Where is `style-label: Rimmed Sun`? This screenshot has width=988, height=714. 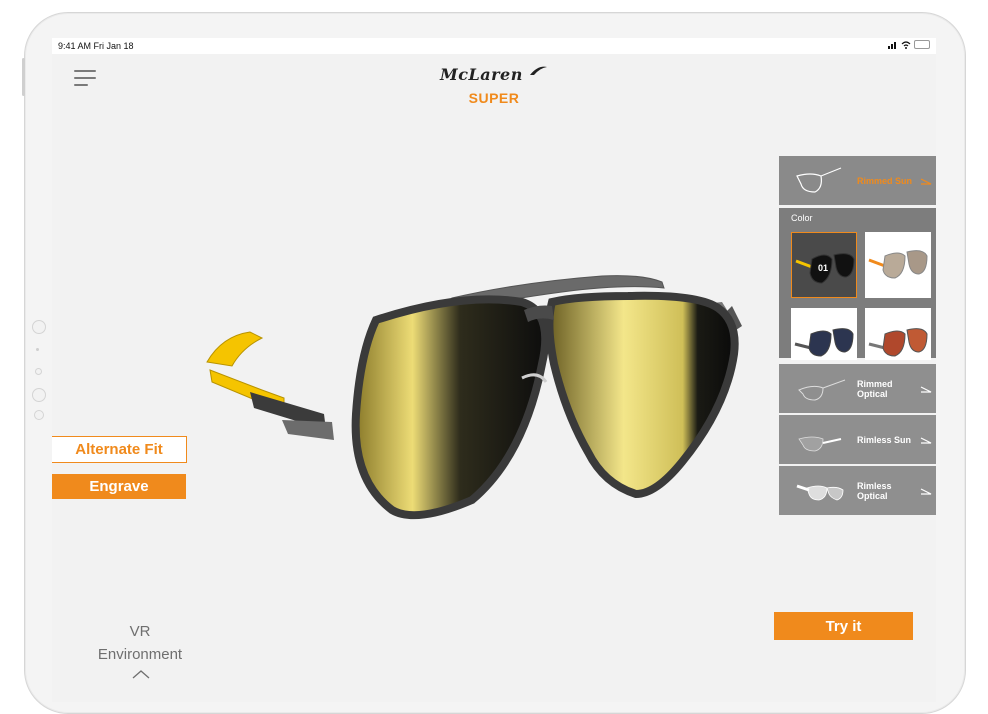
style-label: Rimmed Sun is located at coordinates (885, 180).